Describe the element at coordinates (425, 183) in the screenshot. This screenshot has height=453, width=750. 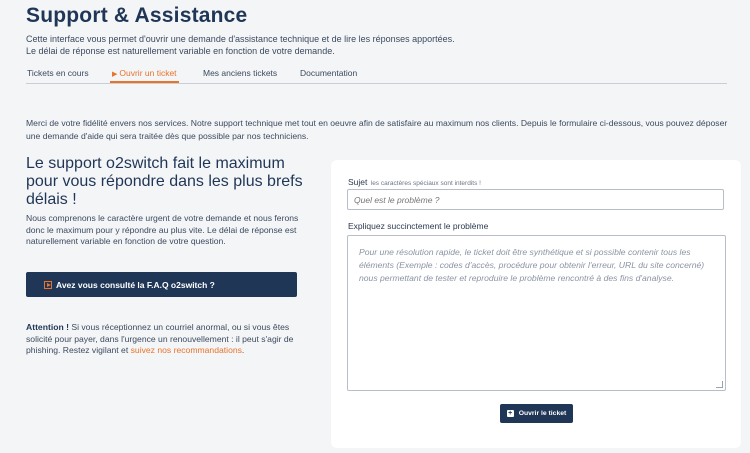
I see `subject-hint: les caractères spéciaux sont interdits !` at that location.